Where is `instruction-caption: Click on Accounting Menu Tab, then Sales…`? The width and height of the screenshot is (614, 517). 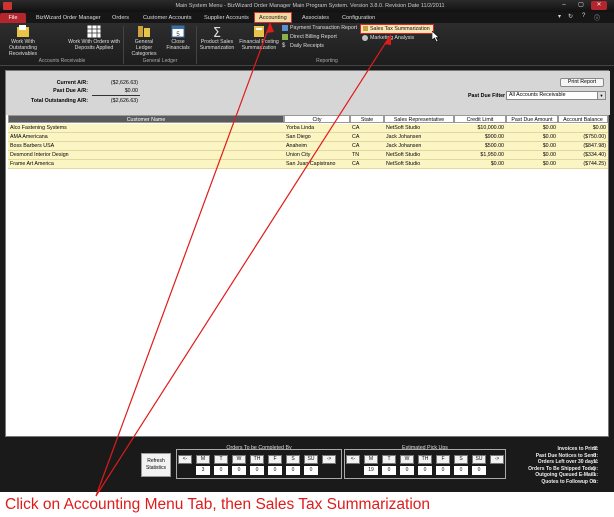 instruction-caption: Click on Accounting Menu Tab, then Sales… is located at coordinates (218, 504).